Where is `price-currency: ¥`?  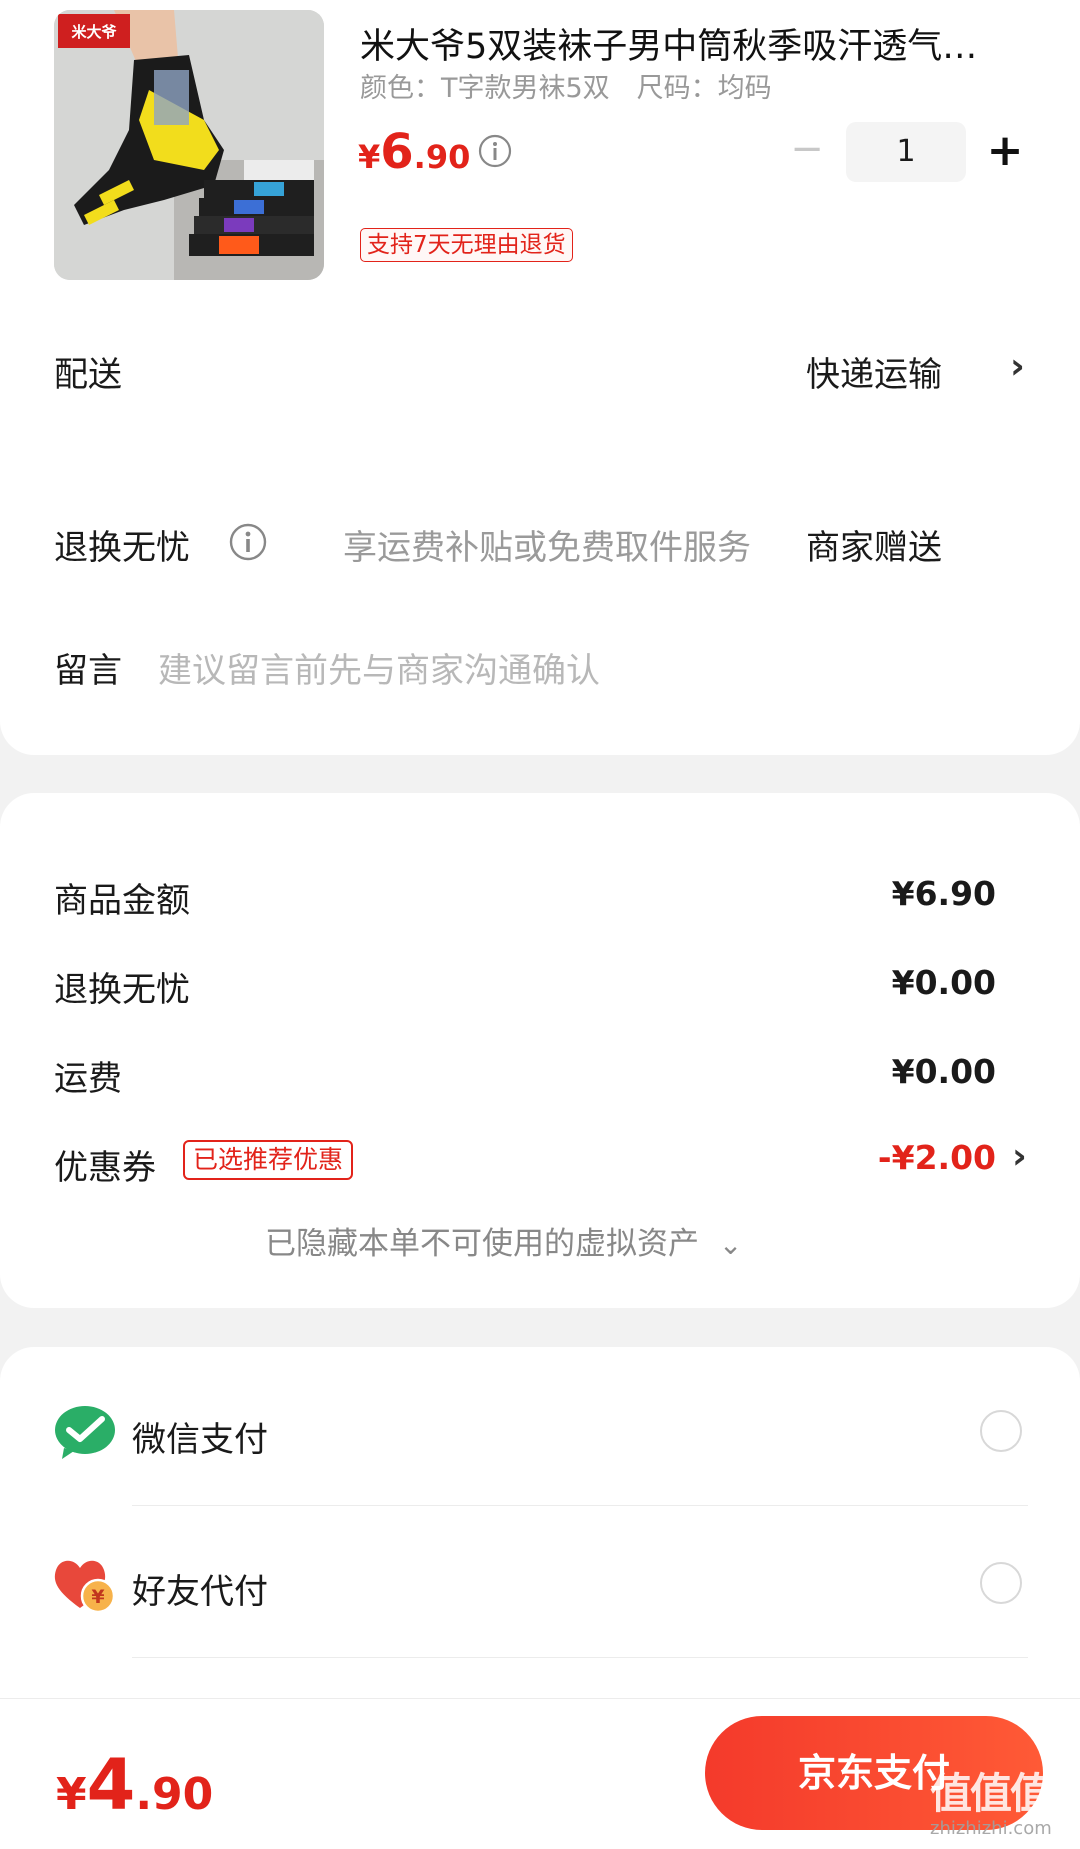
price-currency: ¥ is located at coordinates (369, 157).